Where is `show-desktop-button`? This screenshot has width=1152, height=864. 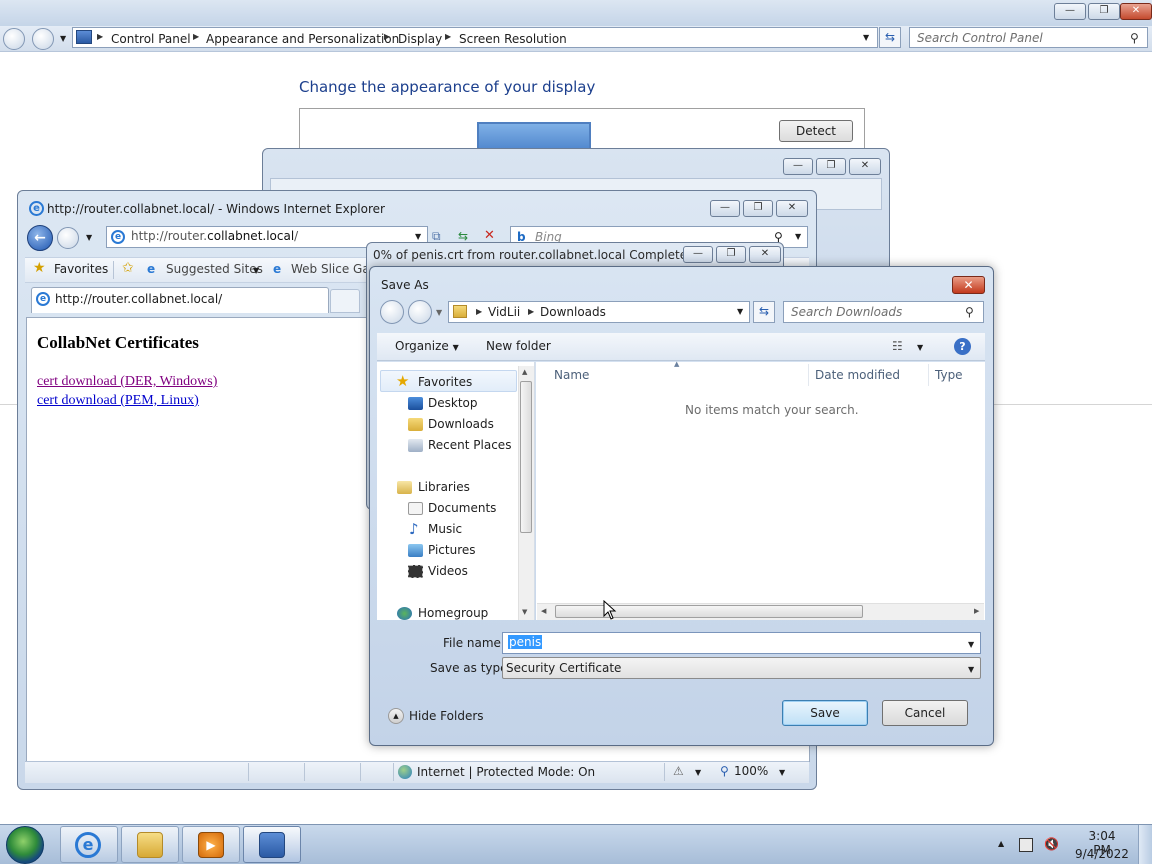 show-desktop-button is located at coordinates (1145, 844).